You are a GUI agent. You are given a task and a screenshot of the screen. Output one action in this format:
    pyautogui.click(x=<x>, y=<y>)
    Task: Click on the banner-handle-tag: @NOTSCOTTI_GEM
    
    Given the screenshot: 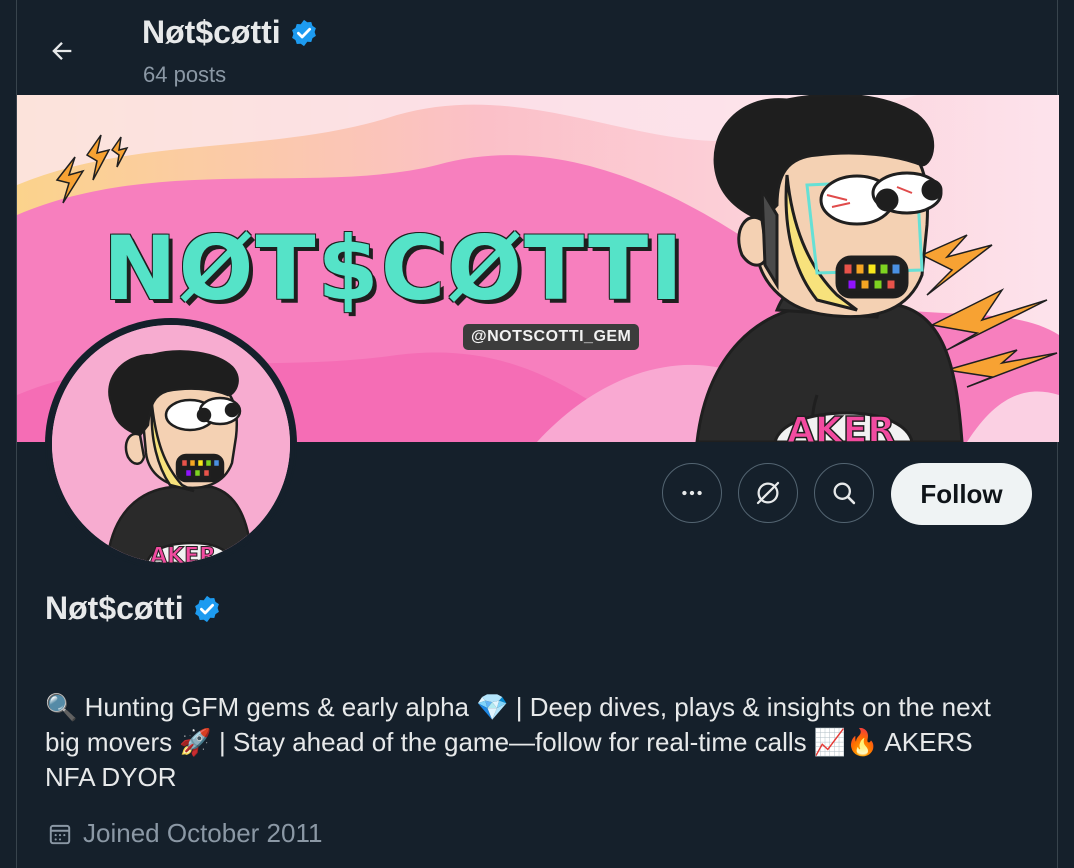 What is the action you would take?
    pyautogui.click(x=551, y=337)
    